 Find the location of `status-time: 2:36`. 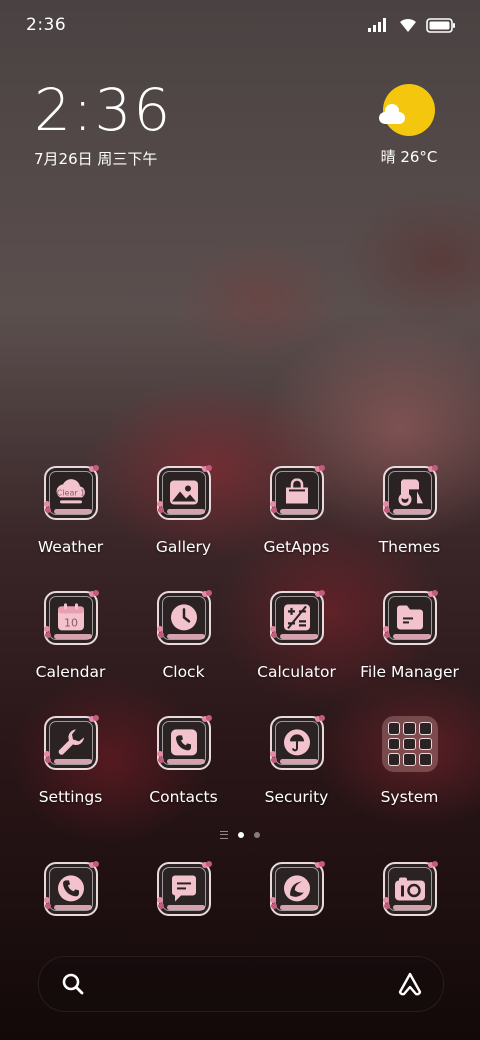

status-time: 2:36 is located at coordinates (46, 25).